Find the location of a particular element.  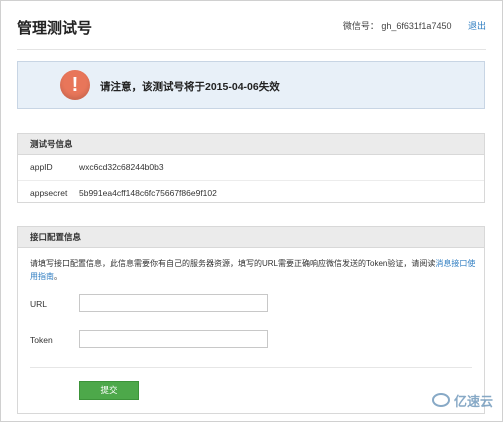

wechat-id-label: 微信号： is located at coordinates (360, 26).